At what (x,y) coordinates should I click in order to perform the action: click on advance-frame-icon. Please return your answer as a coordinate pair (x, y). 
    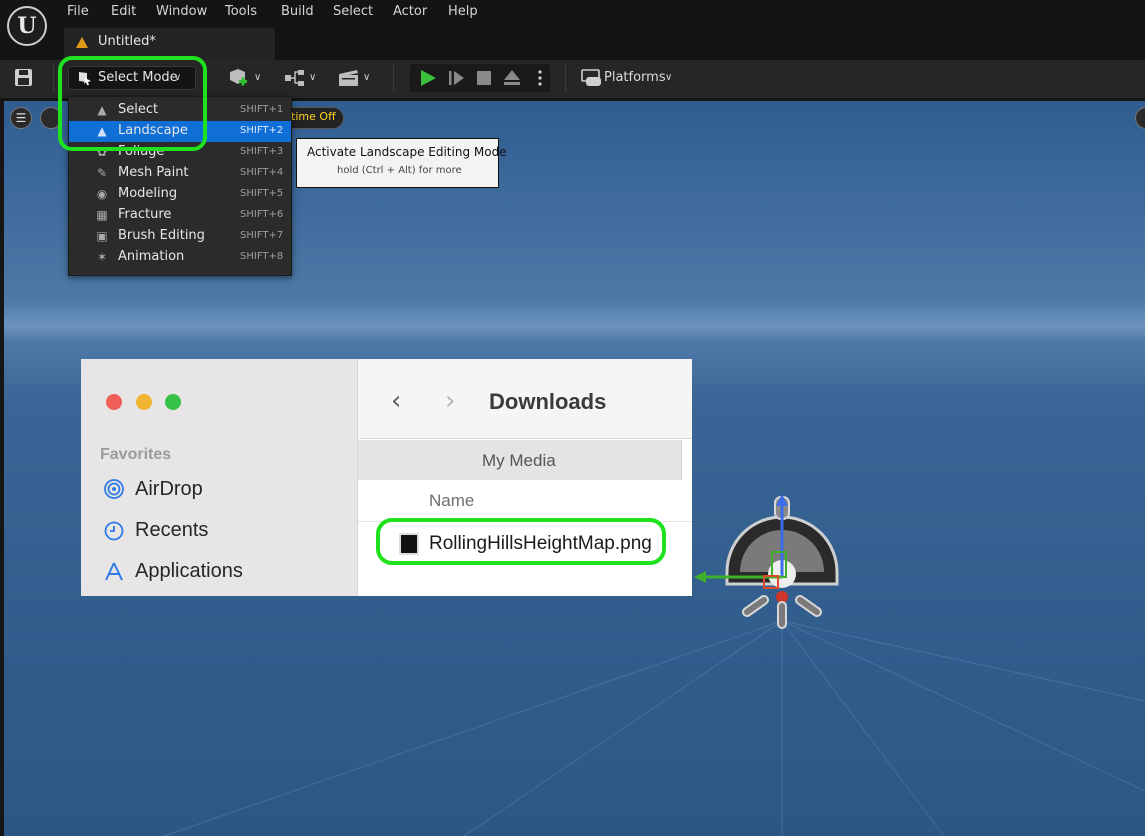
    Looking at the image, I should click on (457, 78).